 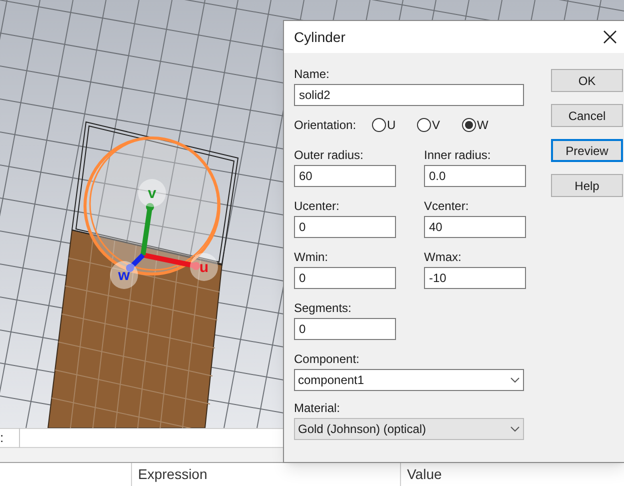 I want to click on field-label: Segments:, so click(x=323, y=308).